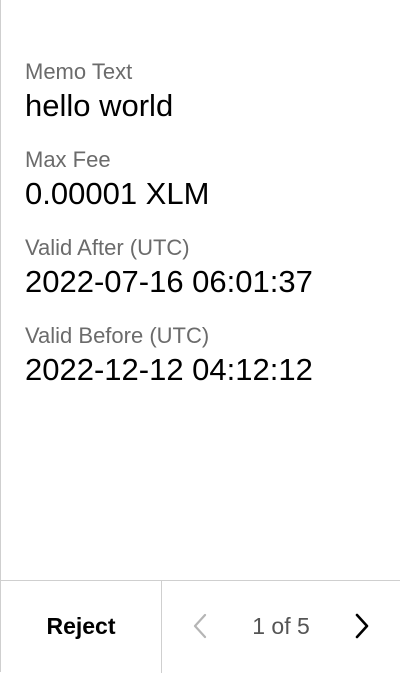 This screenshot has height=673, width=400. What do you see at coordinates (169, 369) in the screenshot?
I see `valid-before-value: 2022-12-12 04:12:12` at bounding box center [169, 369].